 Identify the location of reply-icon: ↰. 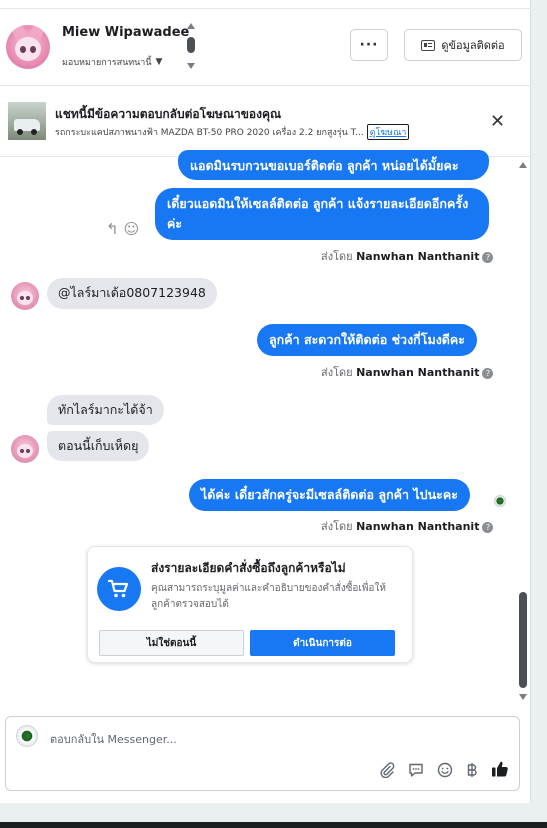
(112, 229).